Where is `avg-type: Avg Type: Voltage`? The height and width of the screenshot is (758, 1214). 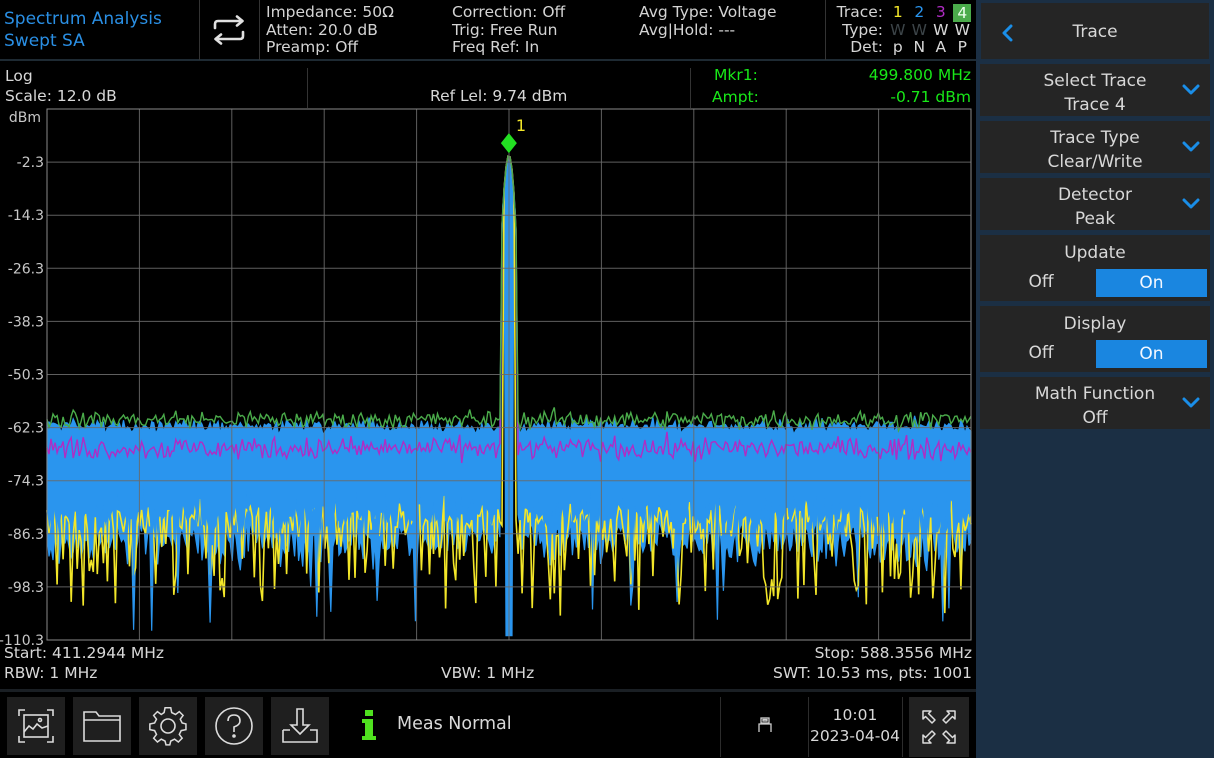
avg-type: Avg Type: Voltage is located at coordinates (708, 12).